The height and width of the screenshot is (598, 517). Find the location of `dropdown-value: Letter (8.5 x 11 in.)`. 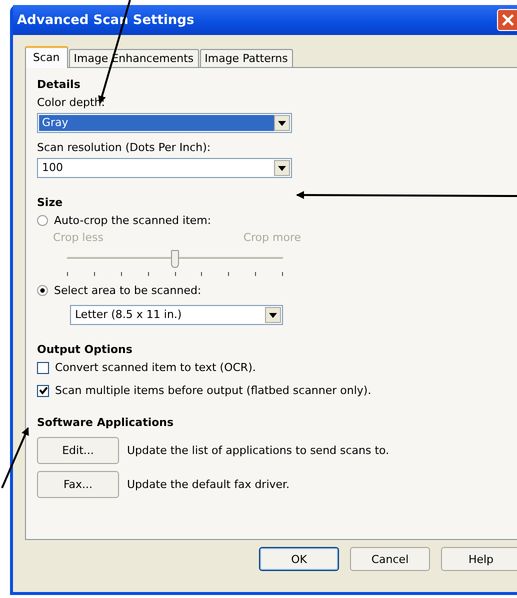

dropdown-value: Letter (8.5 x 11 in.) is located at coordinates (128, 315).